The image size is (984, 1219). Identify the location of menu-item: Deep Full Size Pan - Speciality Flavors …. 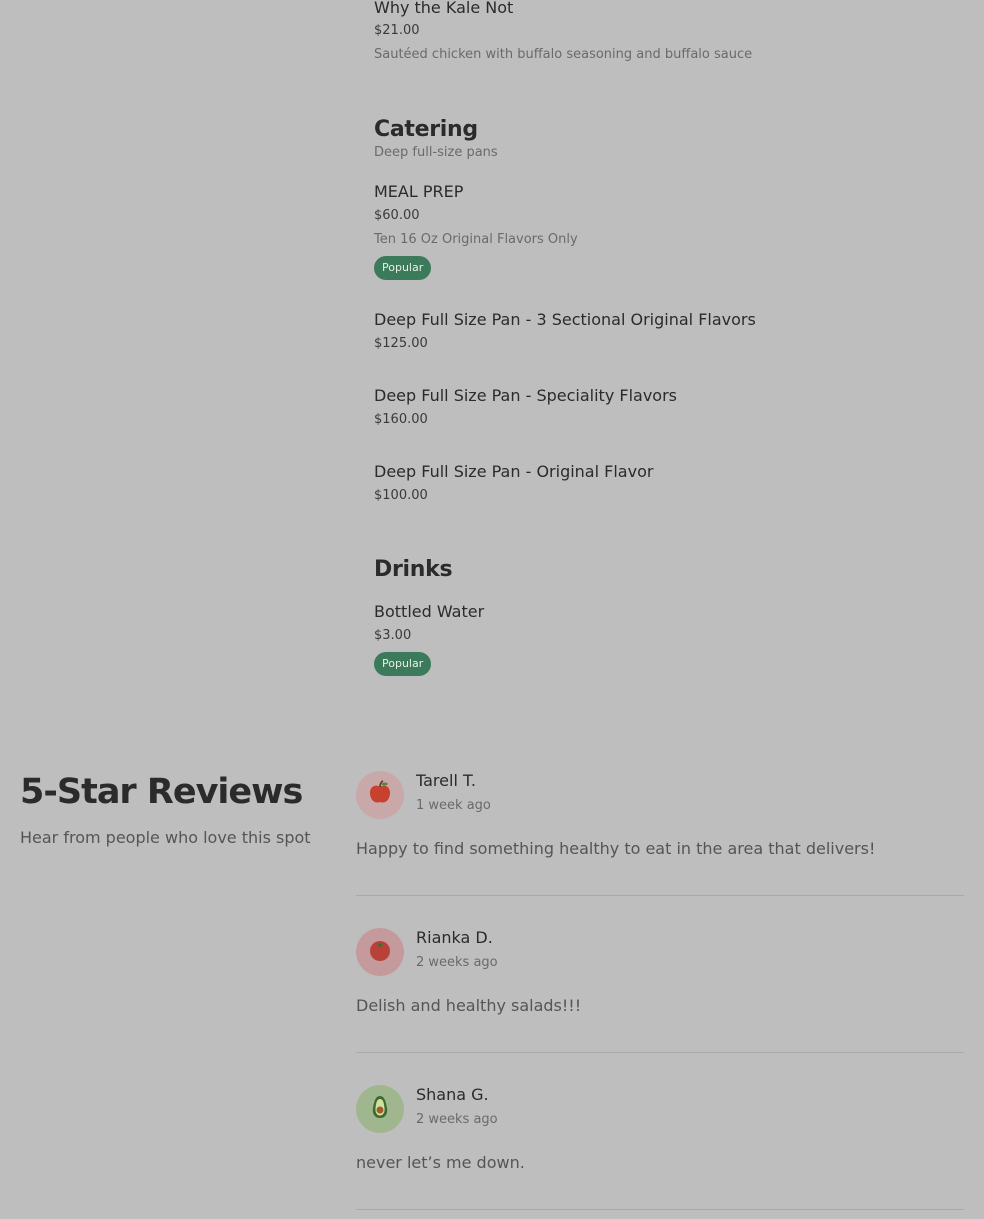
(525, 407).